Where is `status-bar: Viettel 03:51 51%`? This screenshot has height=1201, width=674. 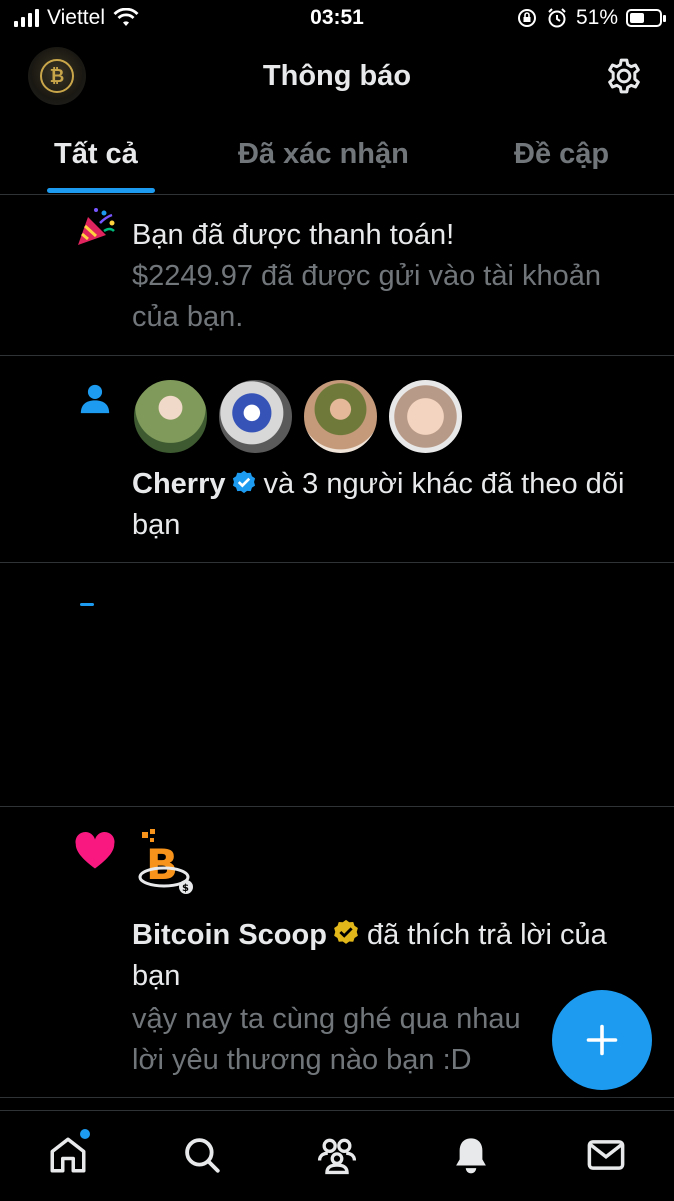 status-bar: Viettel 03:51 51% is located at coordinates (337, 20).